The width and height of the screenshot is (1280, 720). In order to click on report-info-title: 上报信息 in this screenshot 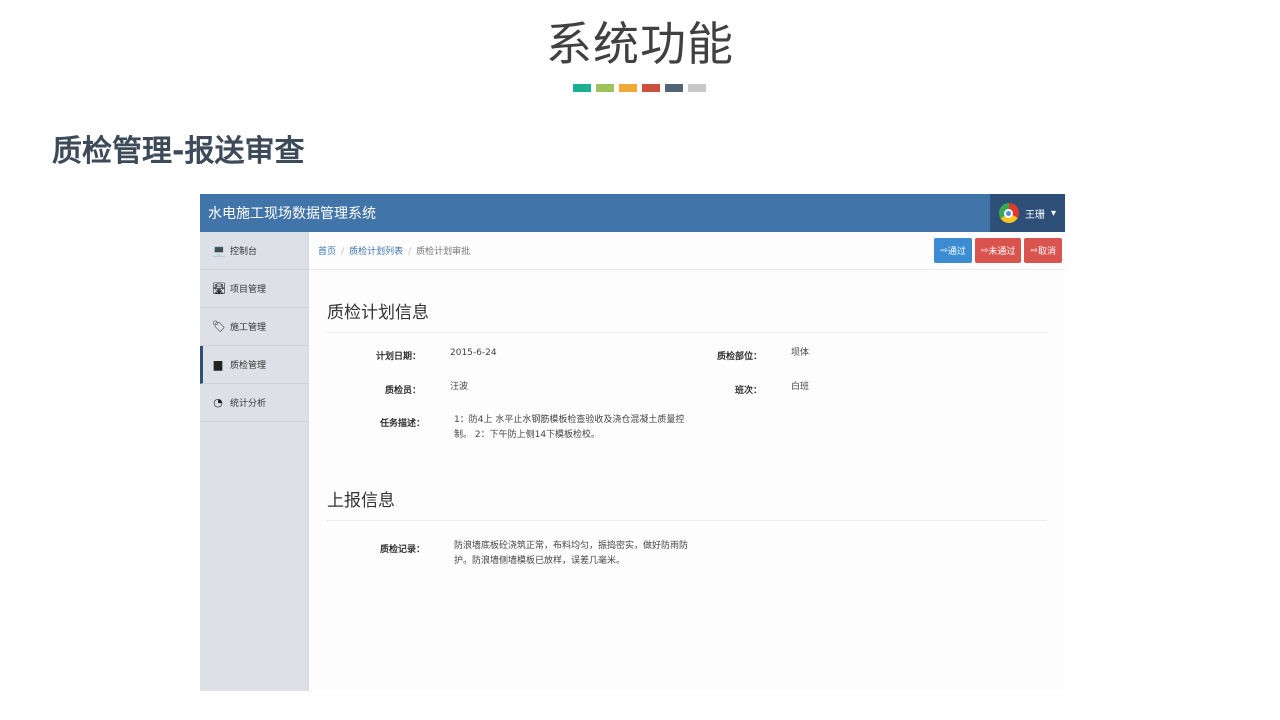, I will do `click(361, 501)`.